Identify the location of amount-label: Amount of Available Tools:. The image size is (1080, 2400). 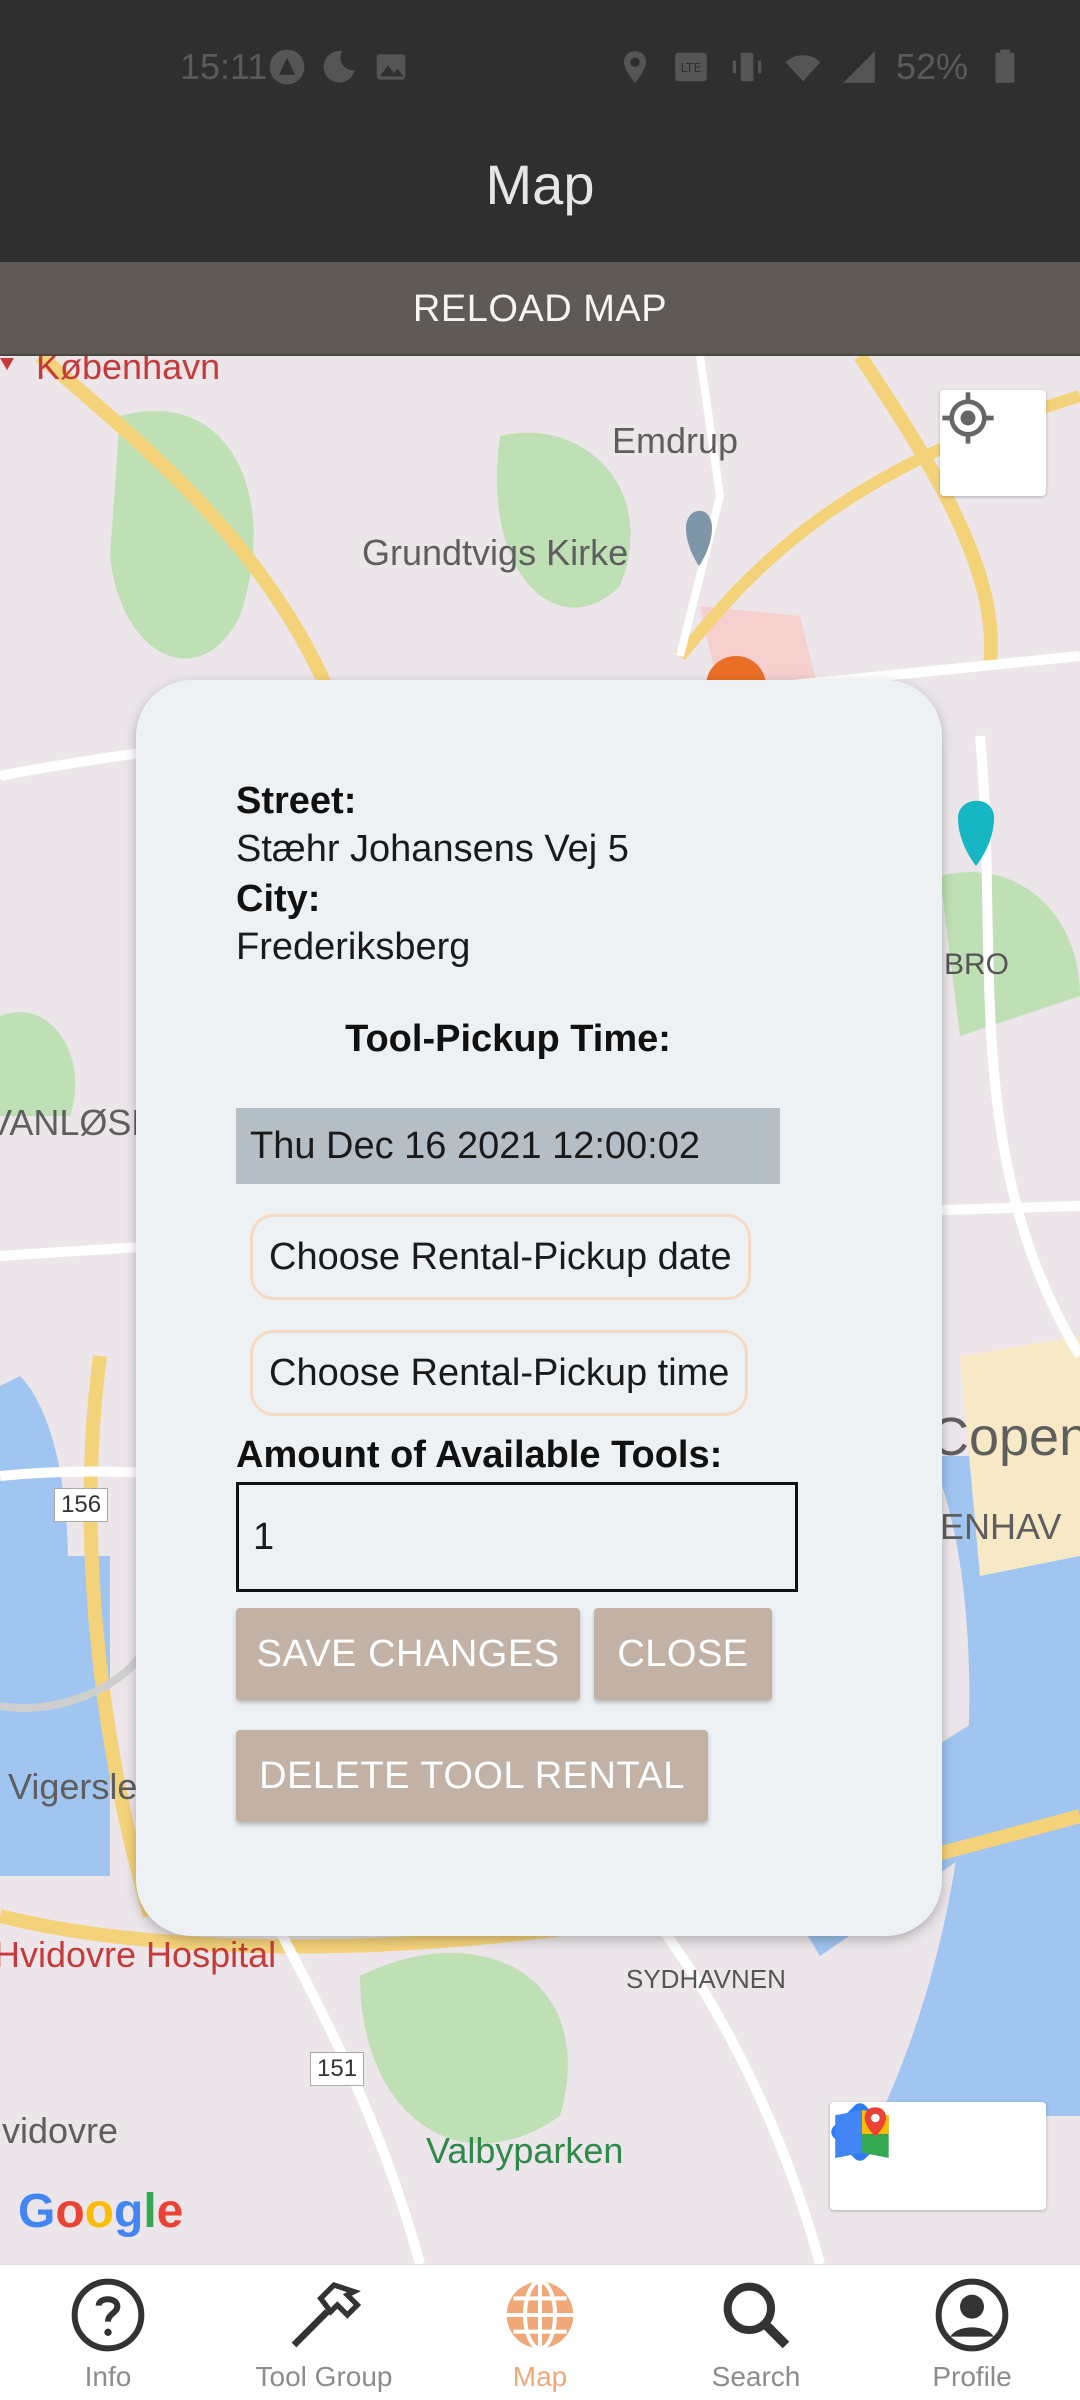
(479, 1455).